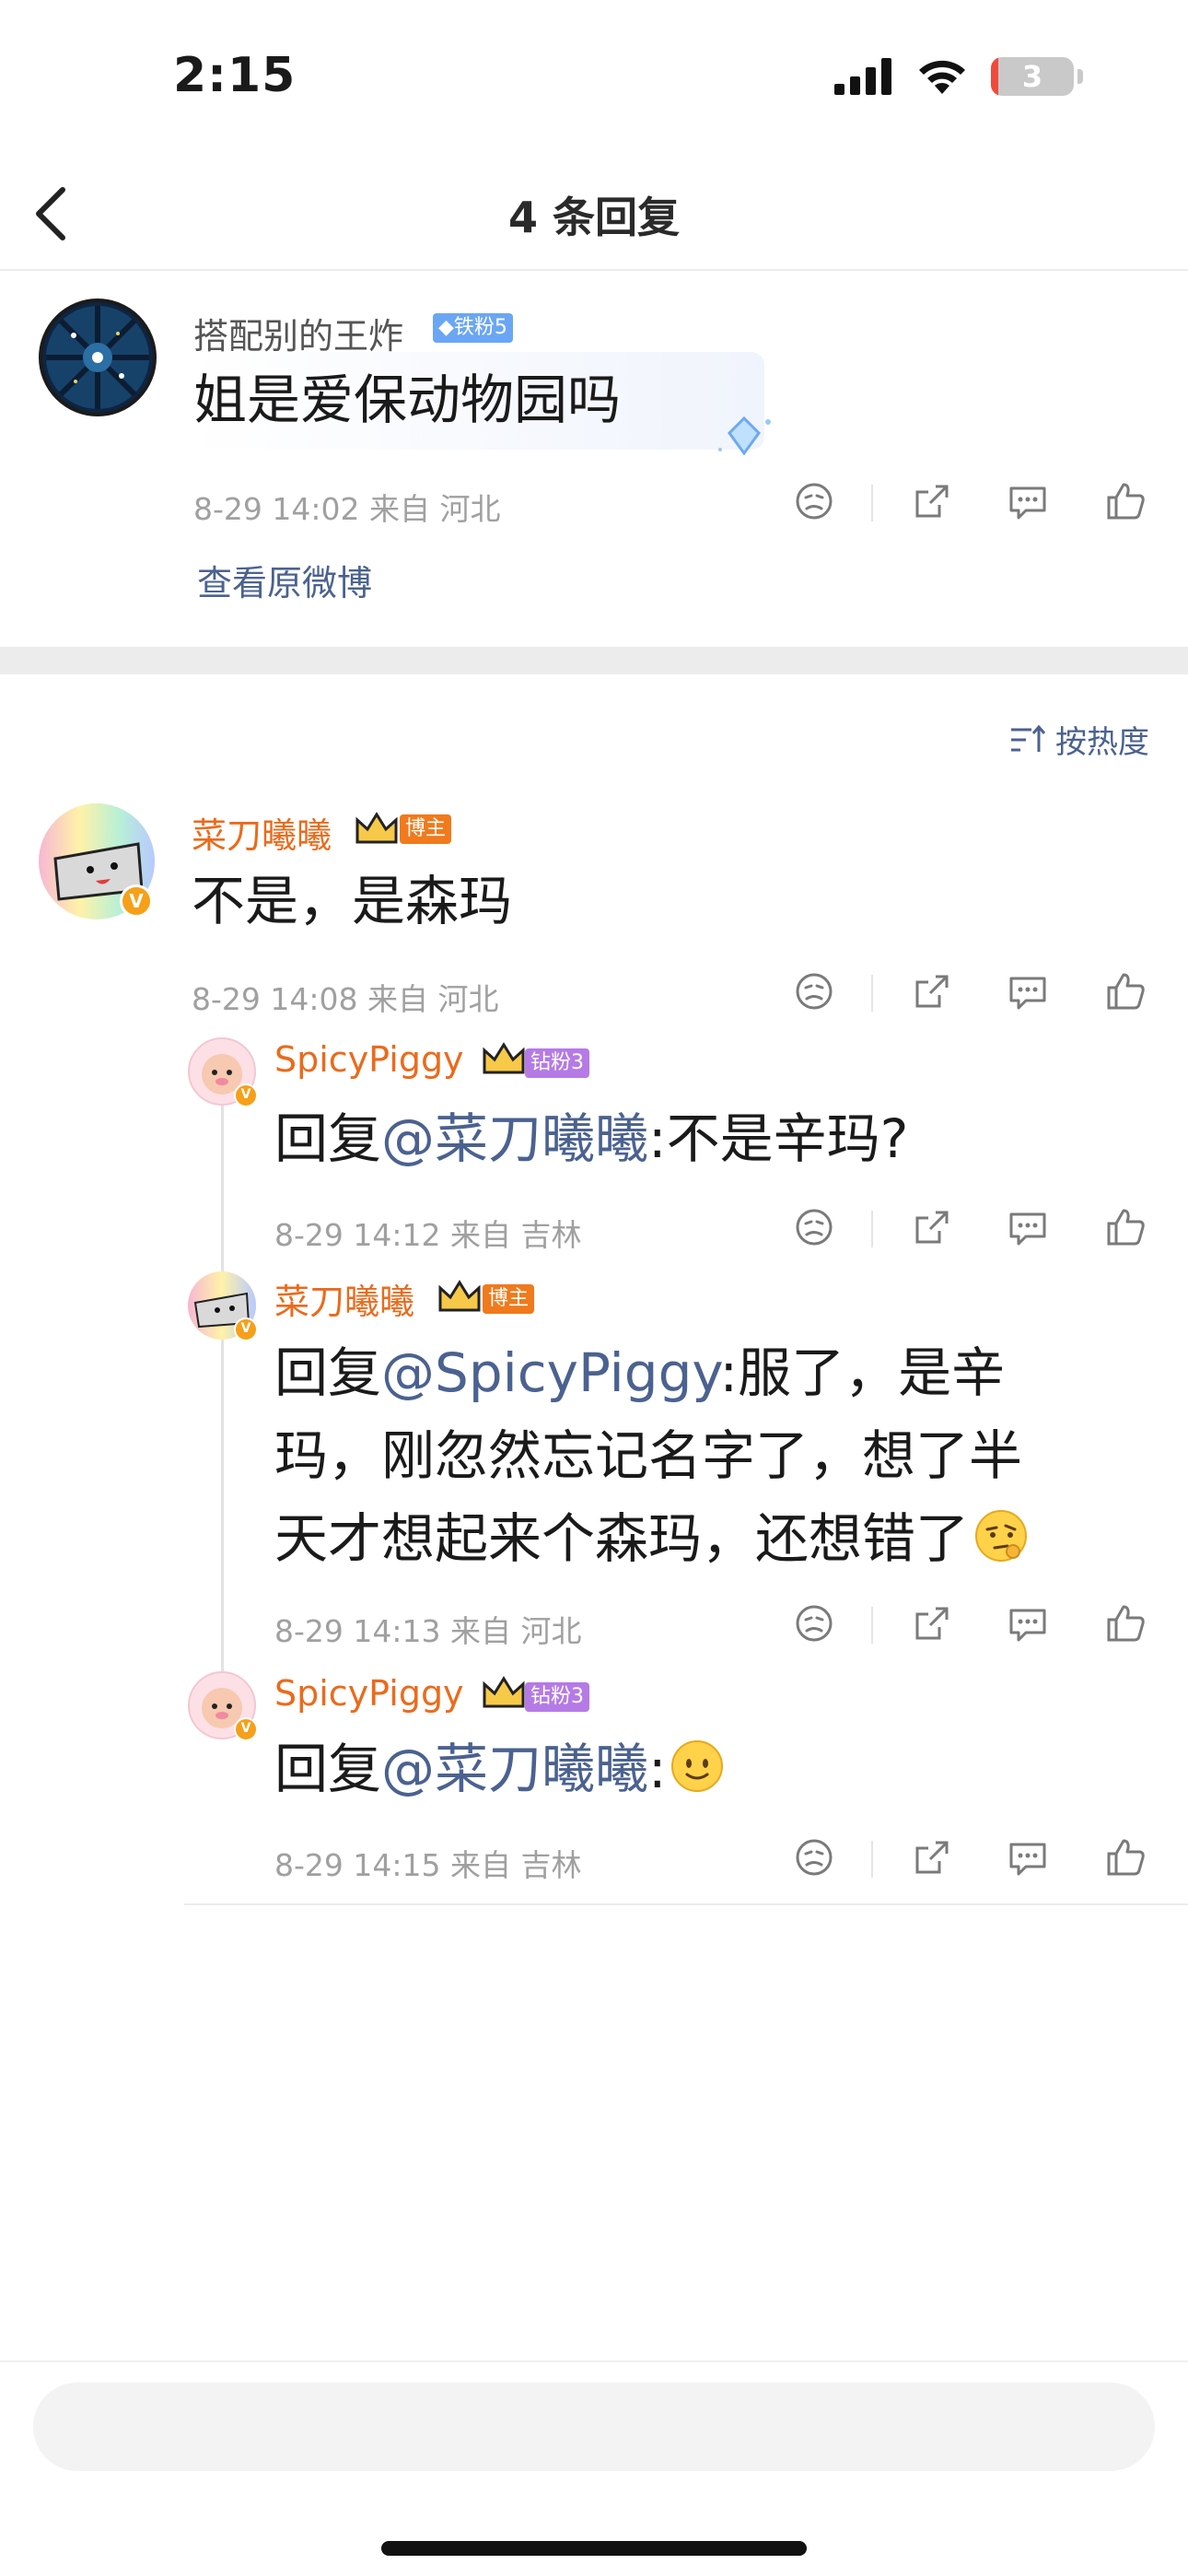 The height and width of the screenshot is (2576, 1188). I want to click on reply-composer, so click(594, 2427).